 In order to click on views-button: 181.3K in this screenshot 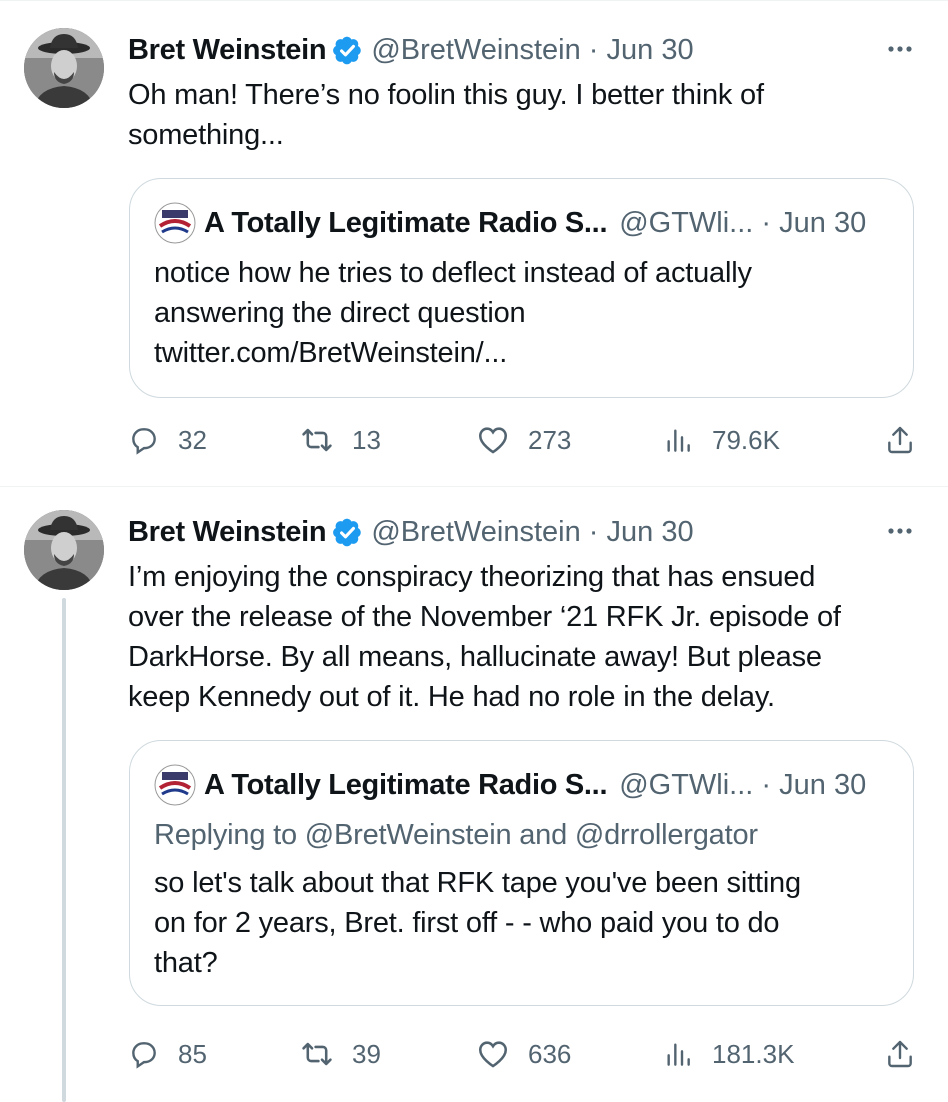, I will do `click(728, 1054)`.